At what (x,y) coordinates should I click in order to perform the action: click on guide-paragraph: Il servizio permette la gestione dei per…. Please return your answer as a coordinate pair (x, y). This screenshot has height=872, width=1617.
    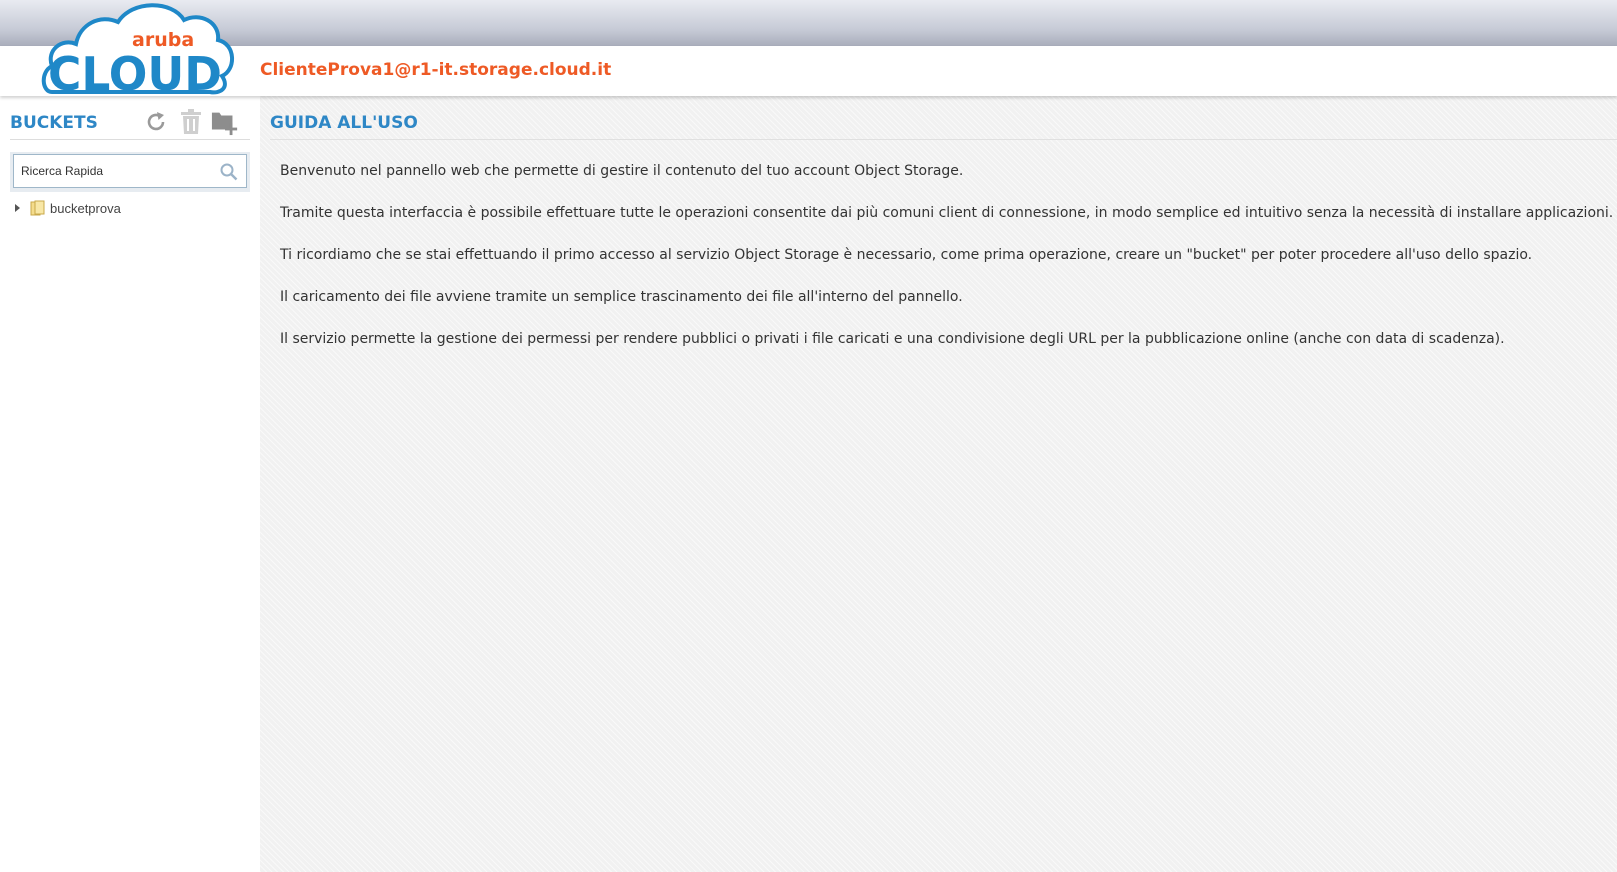
    Looking at the image, I should click on (892, 339).